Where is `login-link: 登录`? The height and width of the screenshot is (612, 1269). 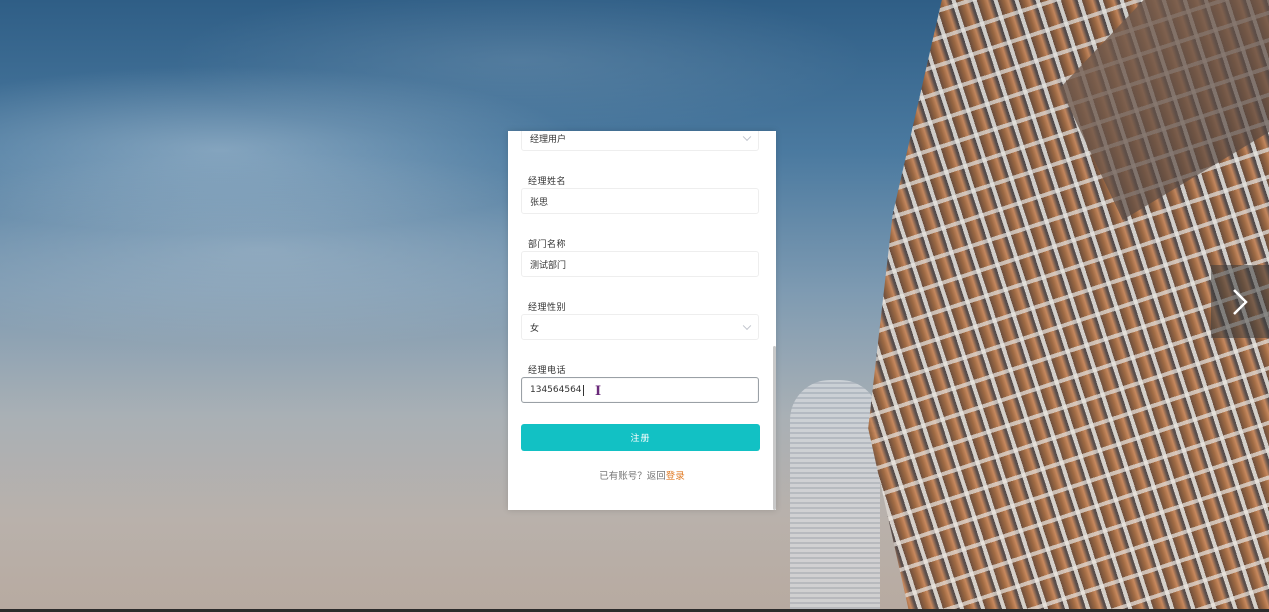
login-link: 登录 is located at coordinates (675, 476).